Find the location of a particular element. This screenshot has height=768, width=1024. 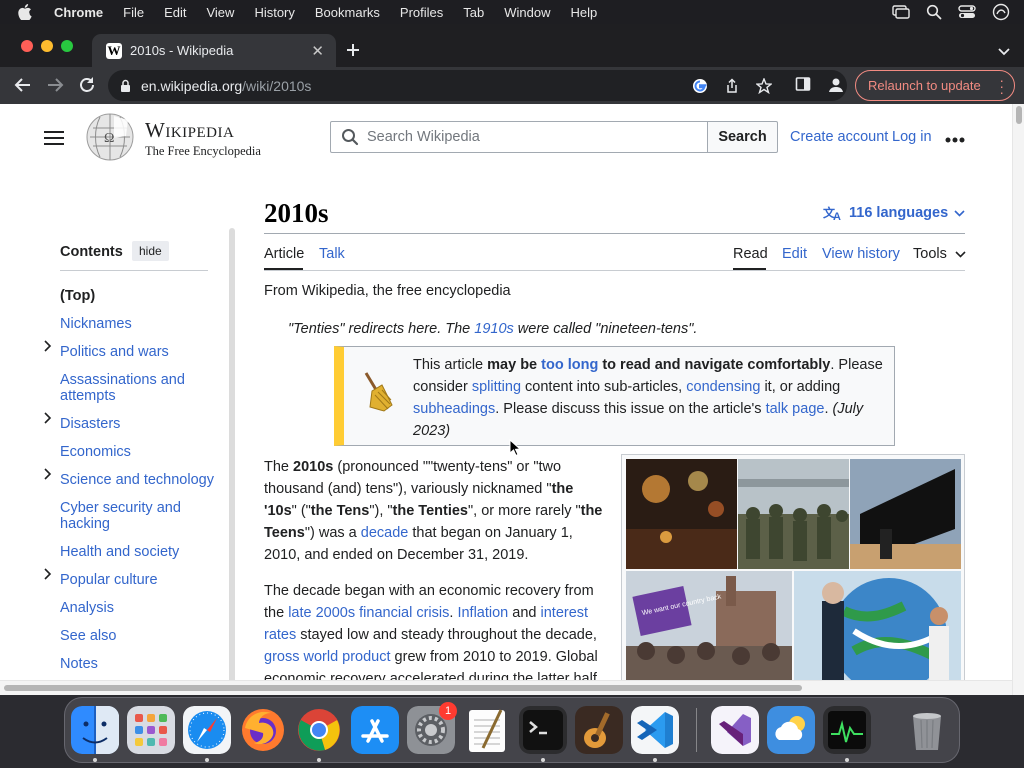

infobox-collage-image: We want our country back is located at coordinates (793, 574).